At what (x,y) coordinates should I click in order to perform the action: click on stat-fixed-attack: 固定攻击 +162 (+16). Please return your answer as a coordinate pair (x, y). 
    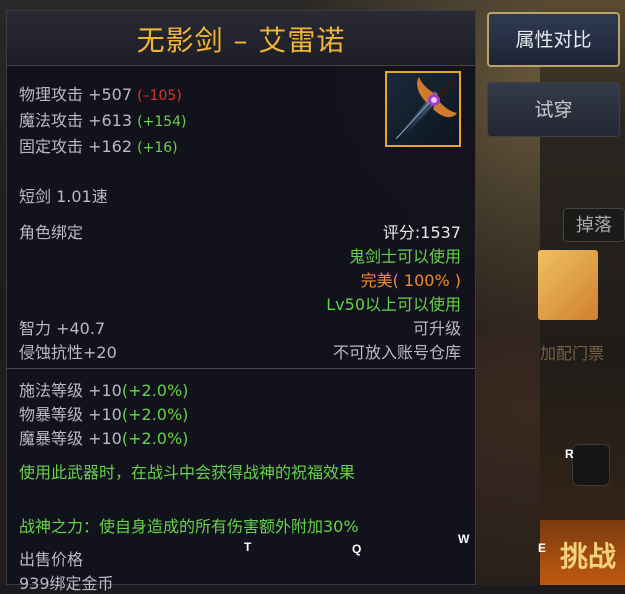
    Looking at the image, I should click on (98, 145).